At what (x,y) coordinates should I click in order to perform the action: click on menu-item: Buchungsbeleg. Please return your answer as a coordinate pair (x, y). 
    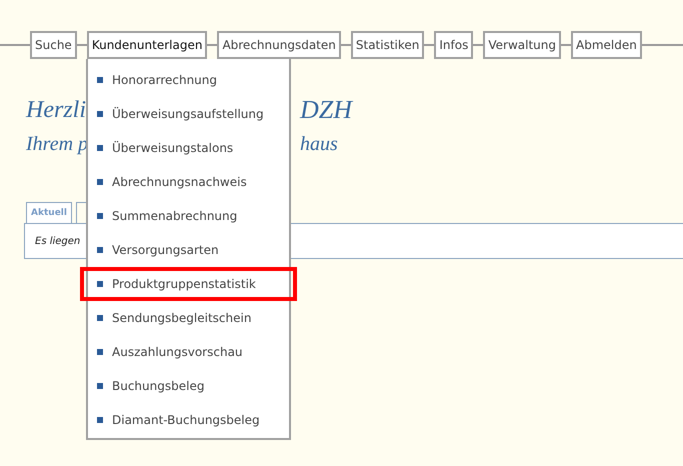
    Looking at the image, I should click on (188, 386).